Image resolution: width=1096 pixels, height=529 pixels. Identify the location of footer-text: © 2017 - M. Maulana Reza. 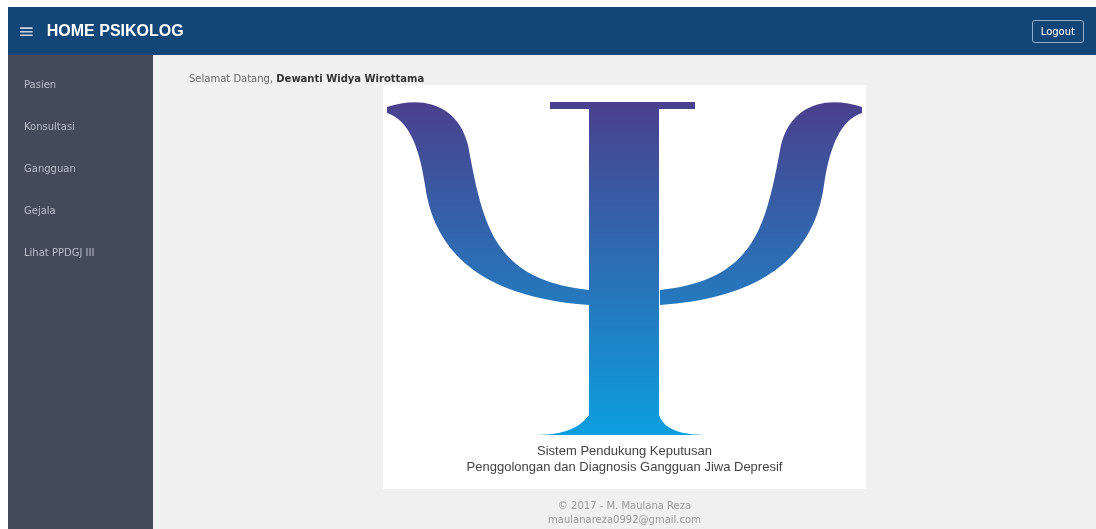
(624, 506).